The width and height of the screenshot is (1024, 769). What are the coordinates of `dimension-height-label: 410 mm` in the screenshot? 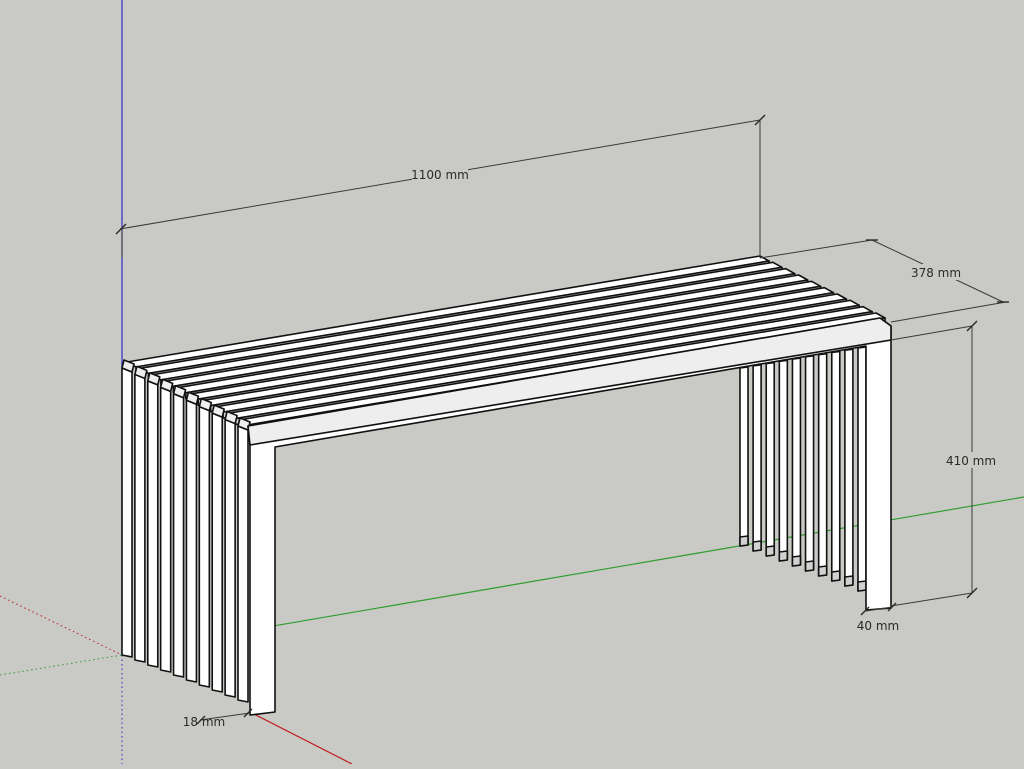 It's located at (971, 461).